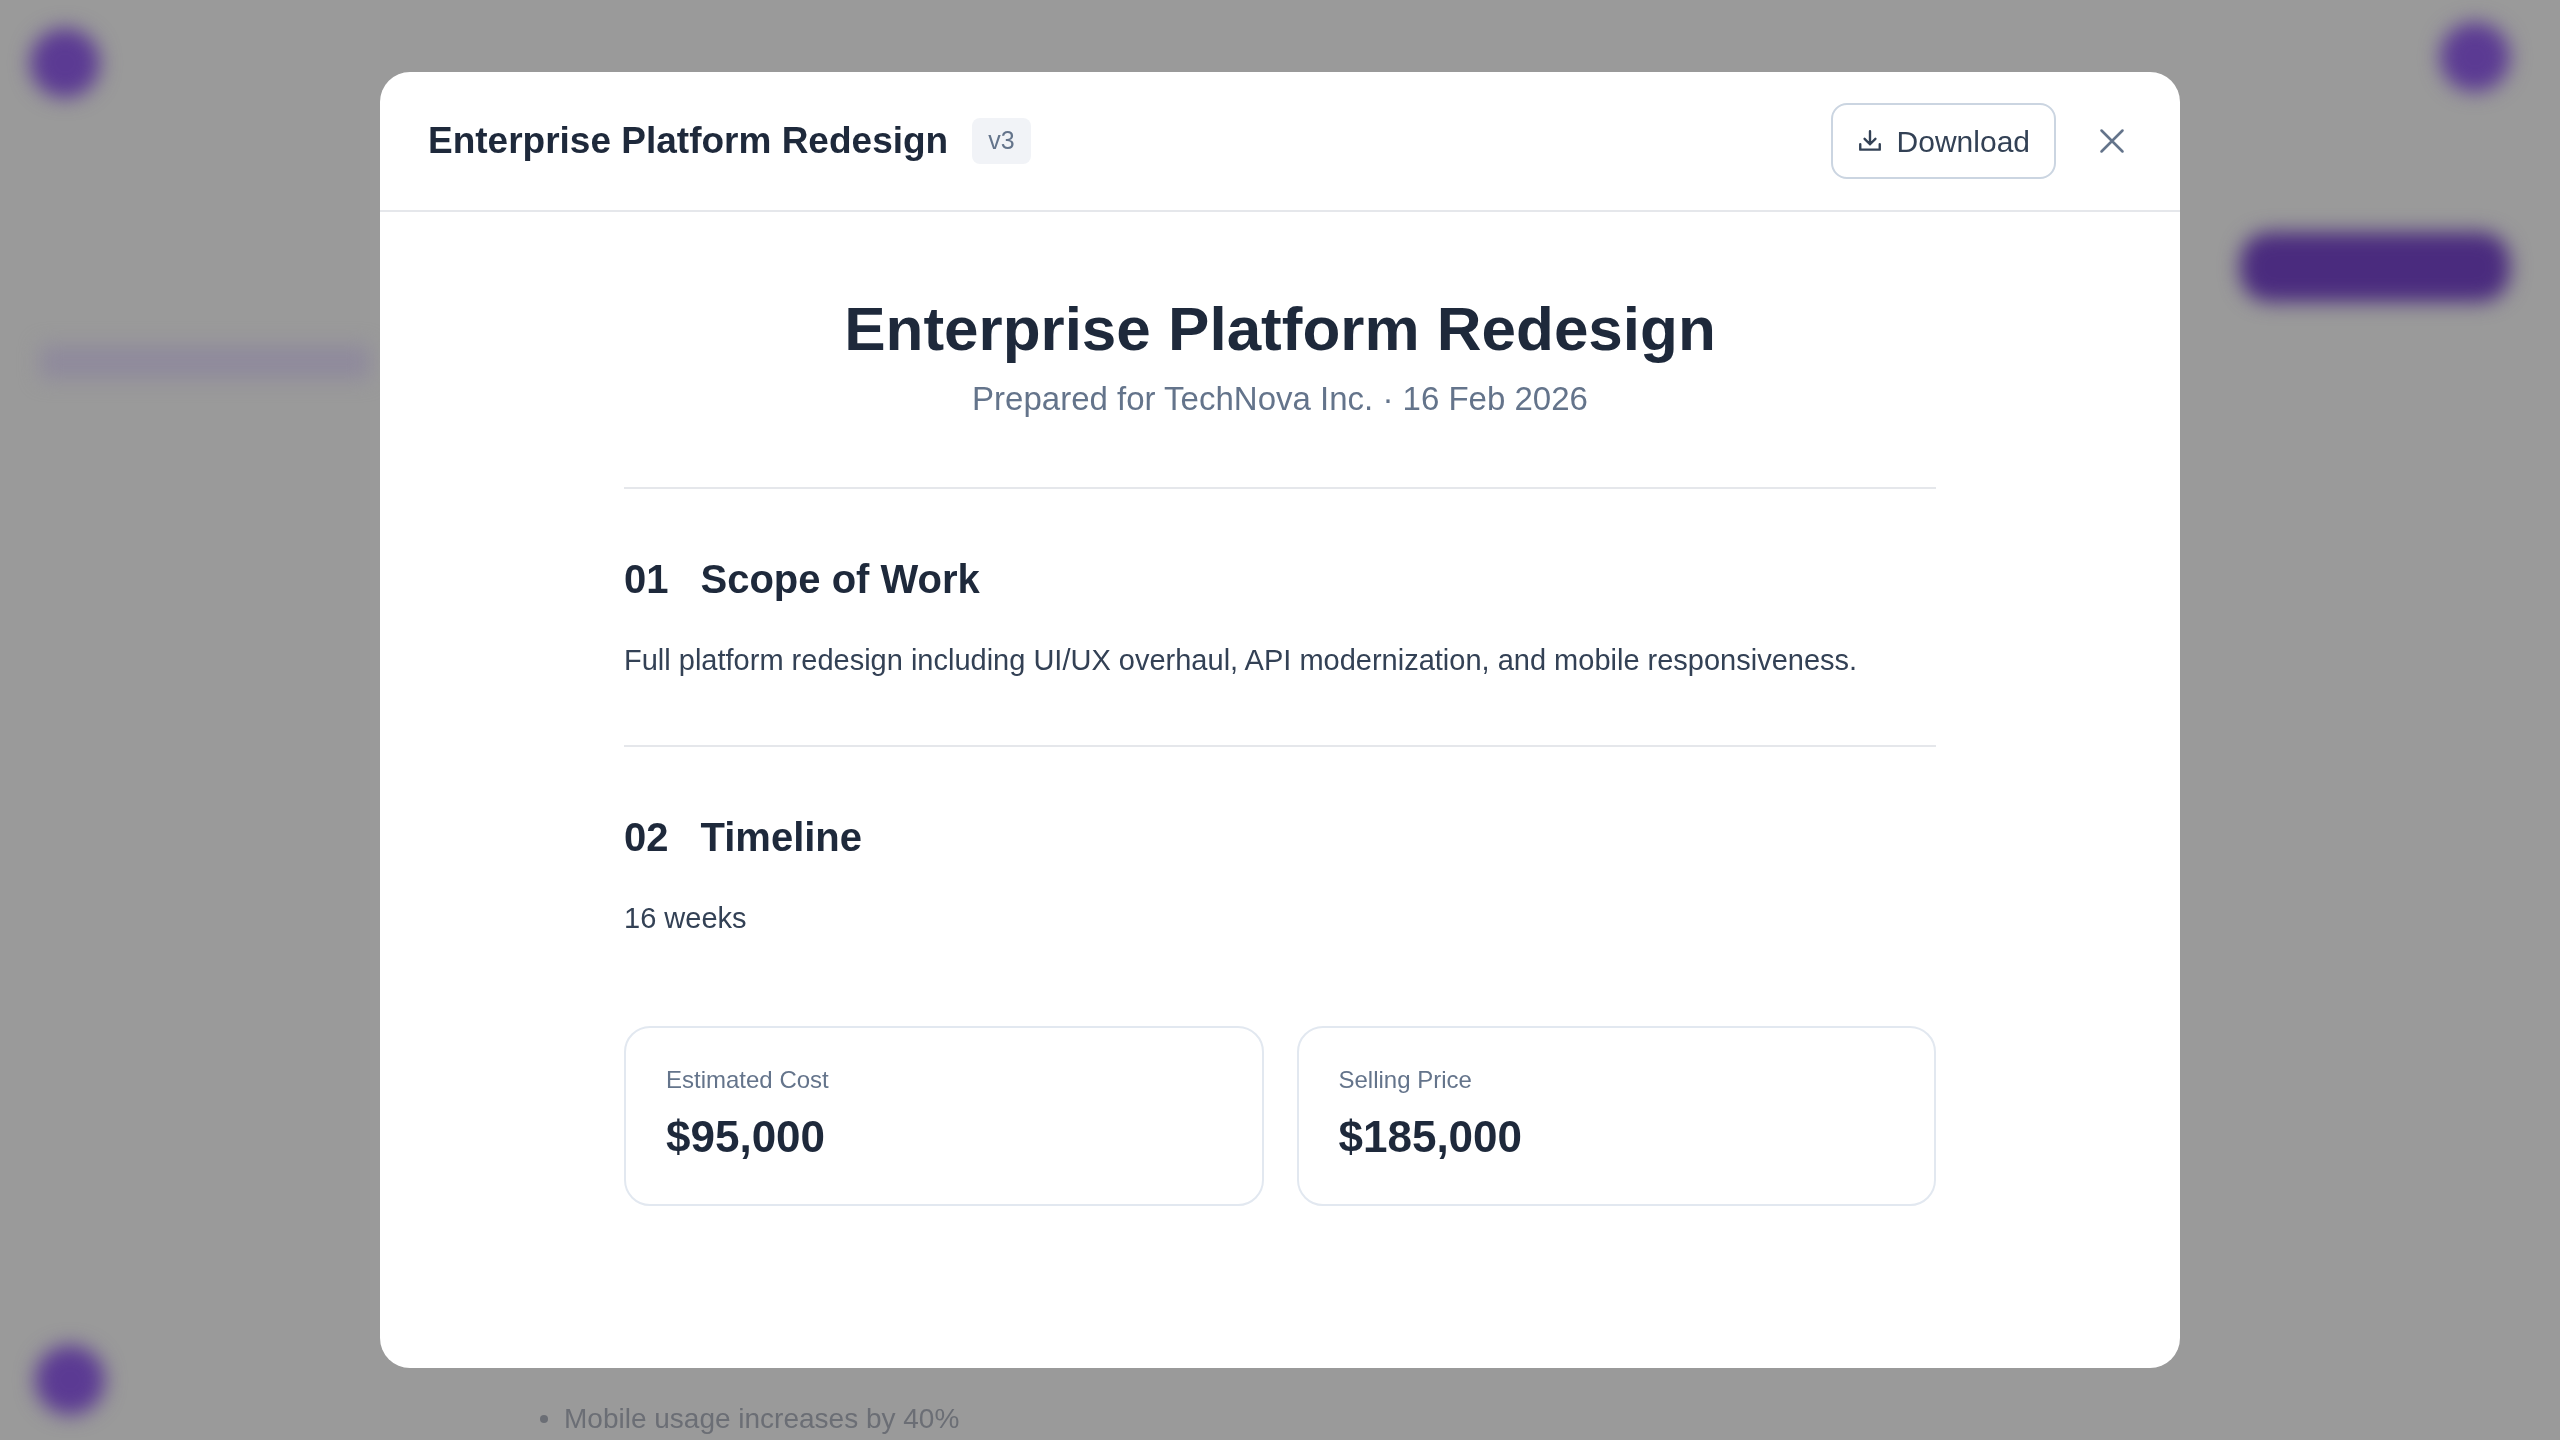 The image size is (2560, 1440). I want to click on bullet-icon, so click(544, 1419).